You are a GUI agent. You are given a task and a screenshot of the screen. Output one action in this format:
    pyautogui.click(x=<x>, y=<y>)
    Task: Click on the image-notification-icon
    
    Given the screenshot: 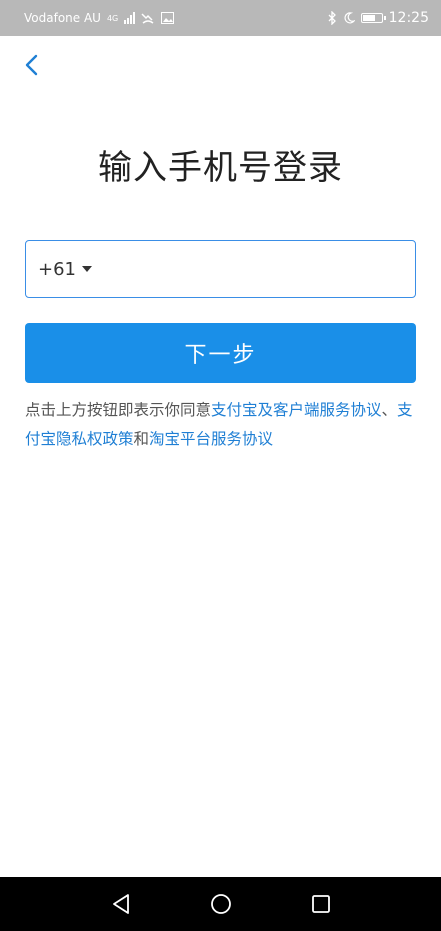 What is the action you would take?
    pyautogui.click(x=168, y=18)
    